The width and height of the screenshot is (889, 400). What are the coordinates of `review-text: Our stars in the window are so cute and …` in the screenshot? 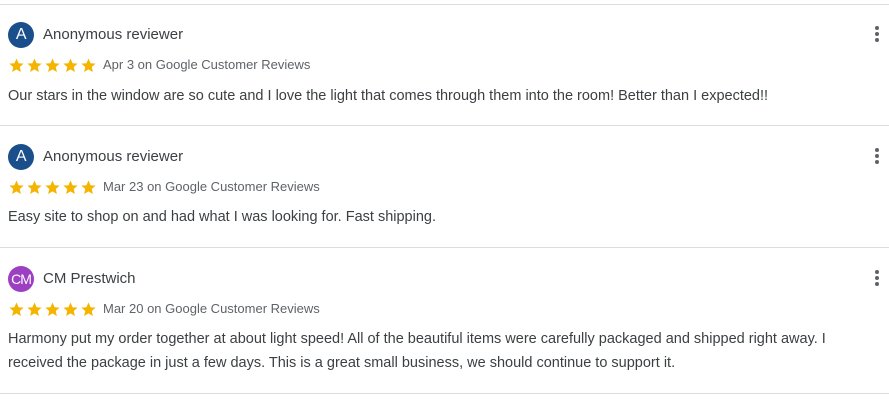 It's located at (388, 96).